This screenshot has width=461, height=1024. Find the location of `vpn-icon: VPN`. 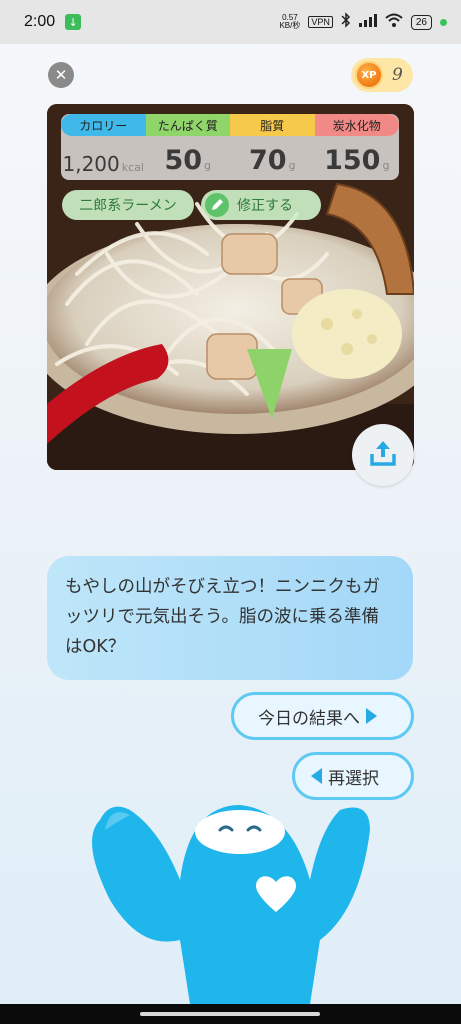

vpn-icon: VPN is located at coordinates (320, 22).